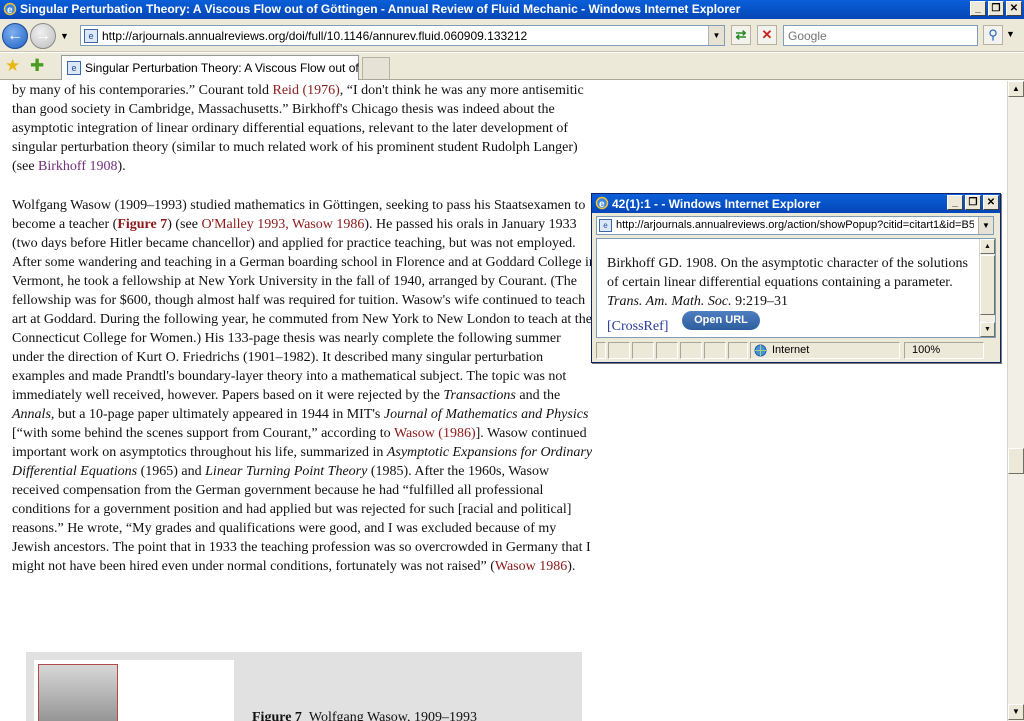 This screenshot has width=1024, height=721. I want to click on security-status-segment, so click(738, 350).